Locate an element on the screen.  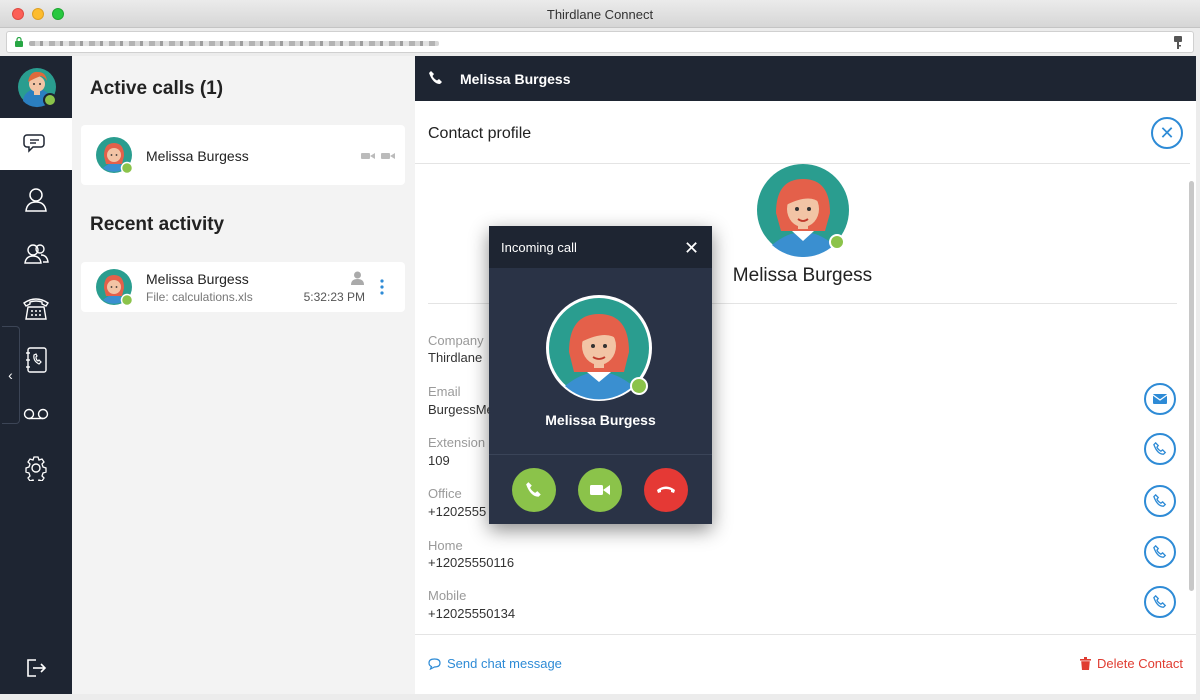
contact-photo is located at coordinates (803, 210).